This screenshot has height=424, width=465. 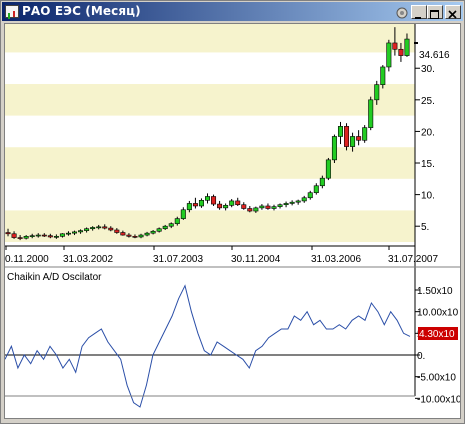 I want to click on price-y-tick-label: 20., so click(x=428, y=132).